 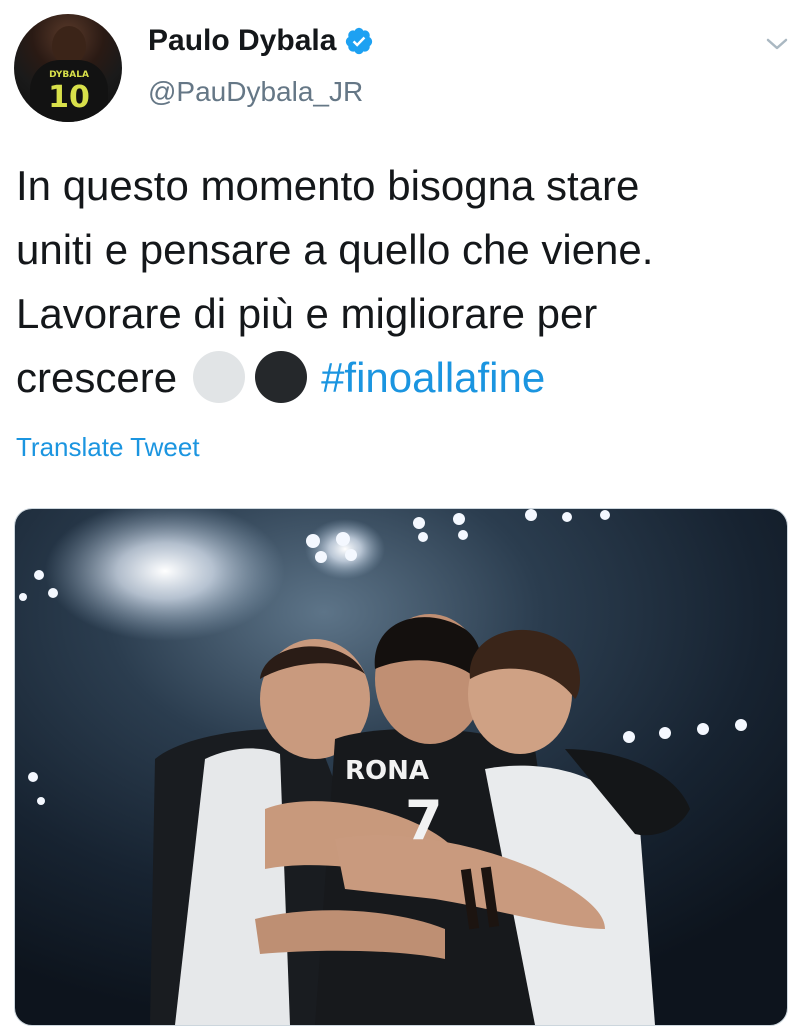 I want to click on avatar-jersey: DYBALA 10, so click(x=69, y=91).